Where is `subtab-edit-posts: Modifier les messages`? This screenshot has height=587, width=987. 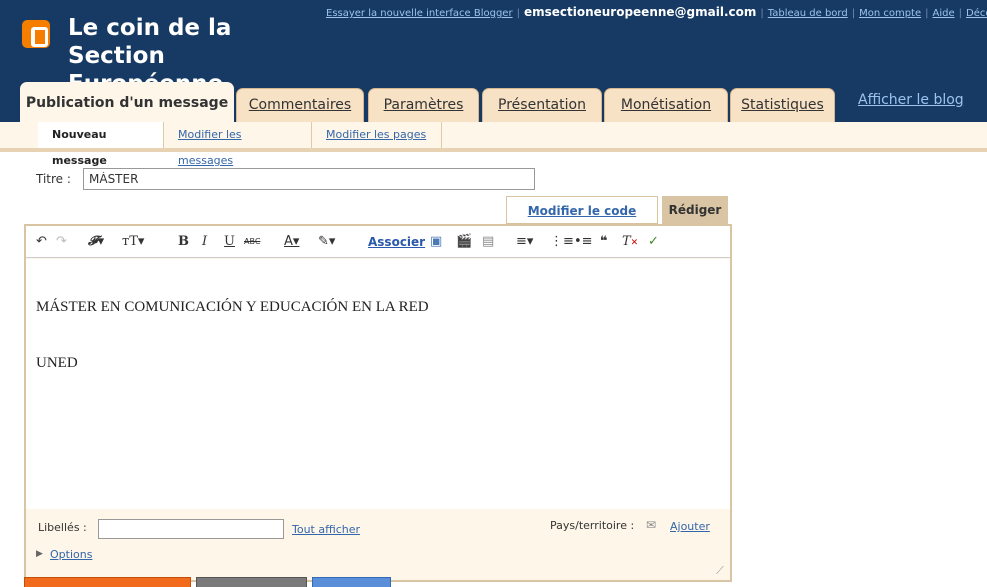
subtab-edit-posts: Modifier les messages is located at coordinates (238, 144).